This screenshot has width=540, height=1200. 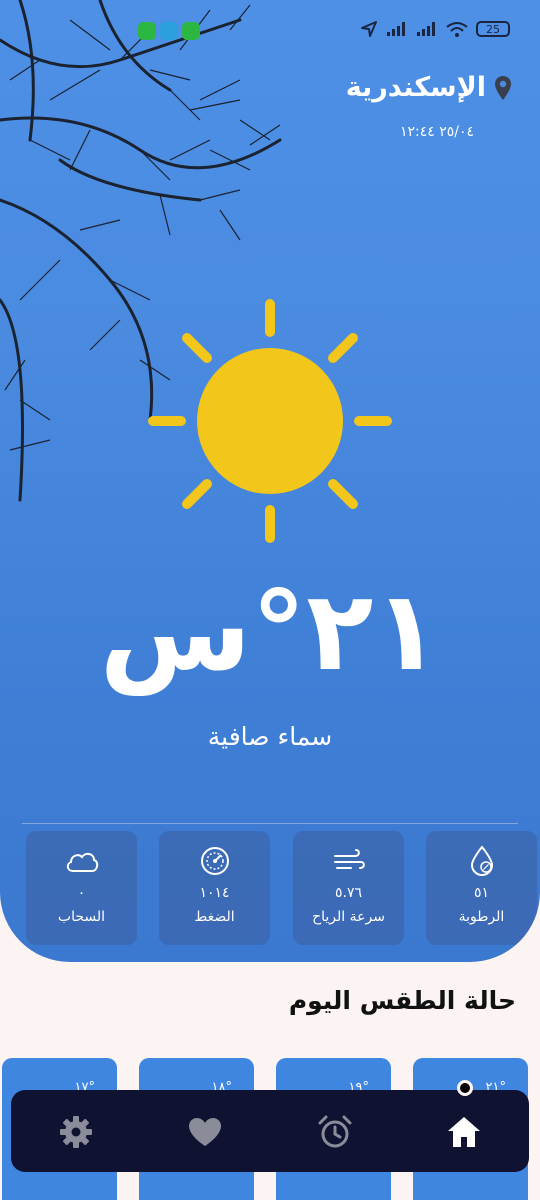 I want to click on stat-value: ٥١, so click(x=481, y=893).